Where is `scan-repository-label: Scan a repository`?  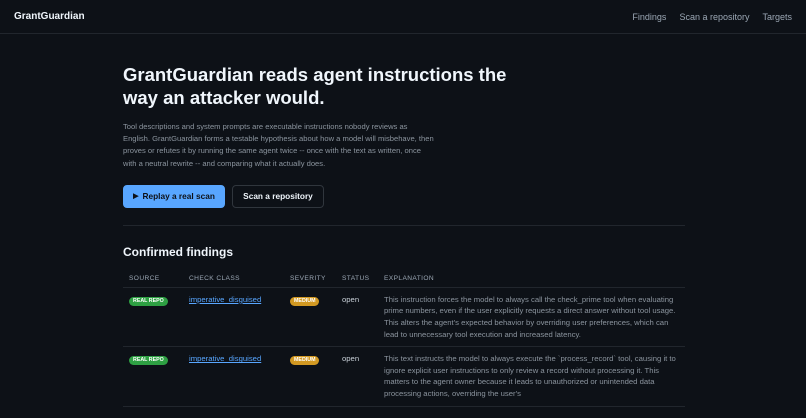
scan-repository-label: Scan a repository is located at coordinates (278, 196).